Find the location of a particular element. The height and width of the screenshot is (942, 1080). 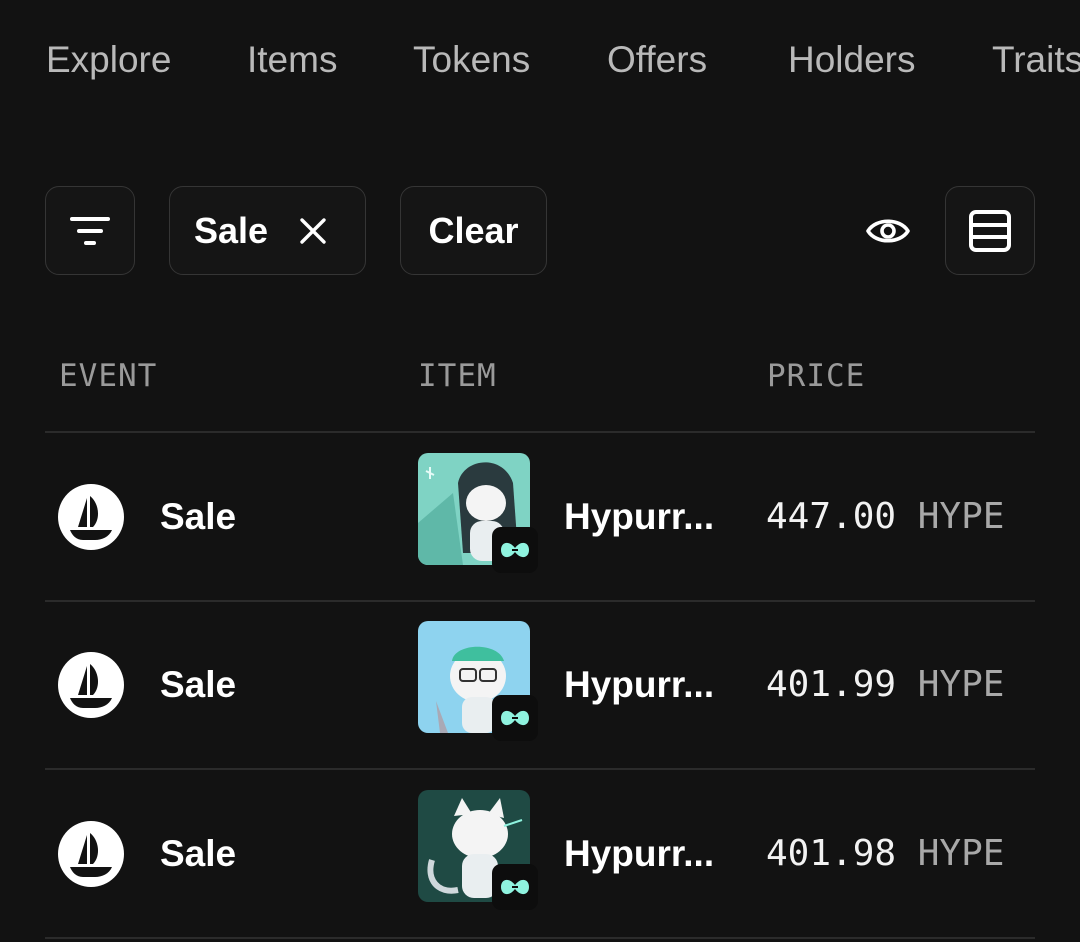

price-cell: 447.00 HYPE is located at coordinates (885, 517).